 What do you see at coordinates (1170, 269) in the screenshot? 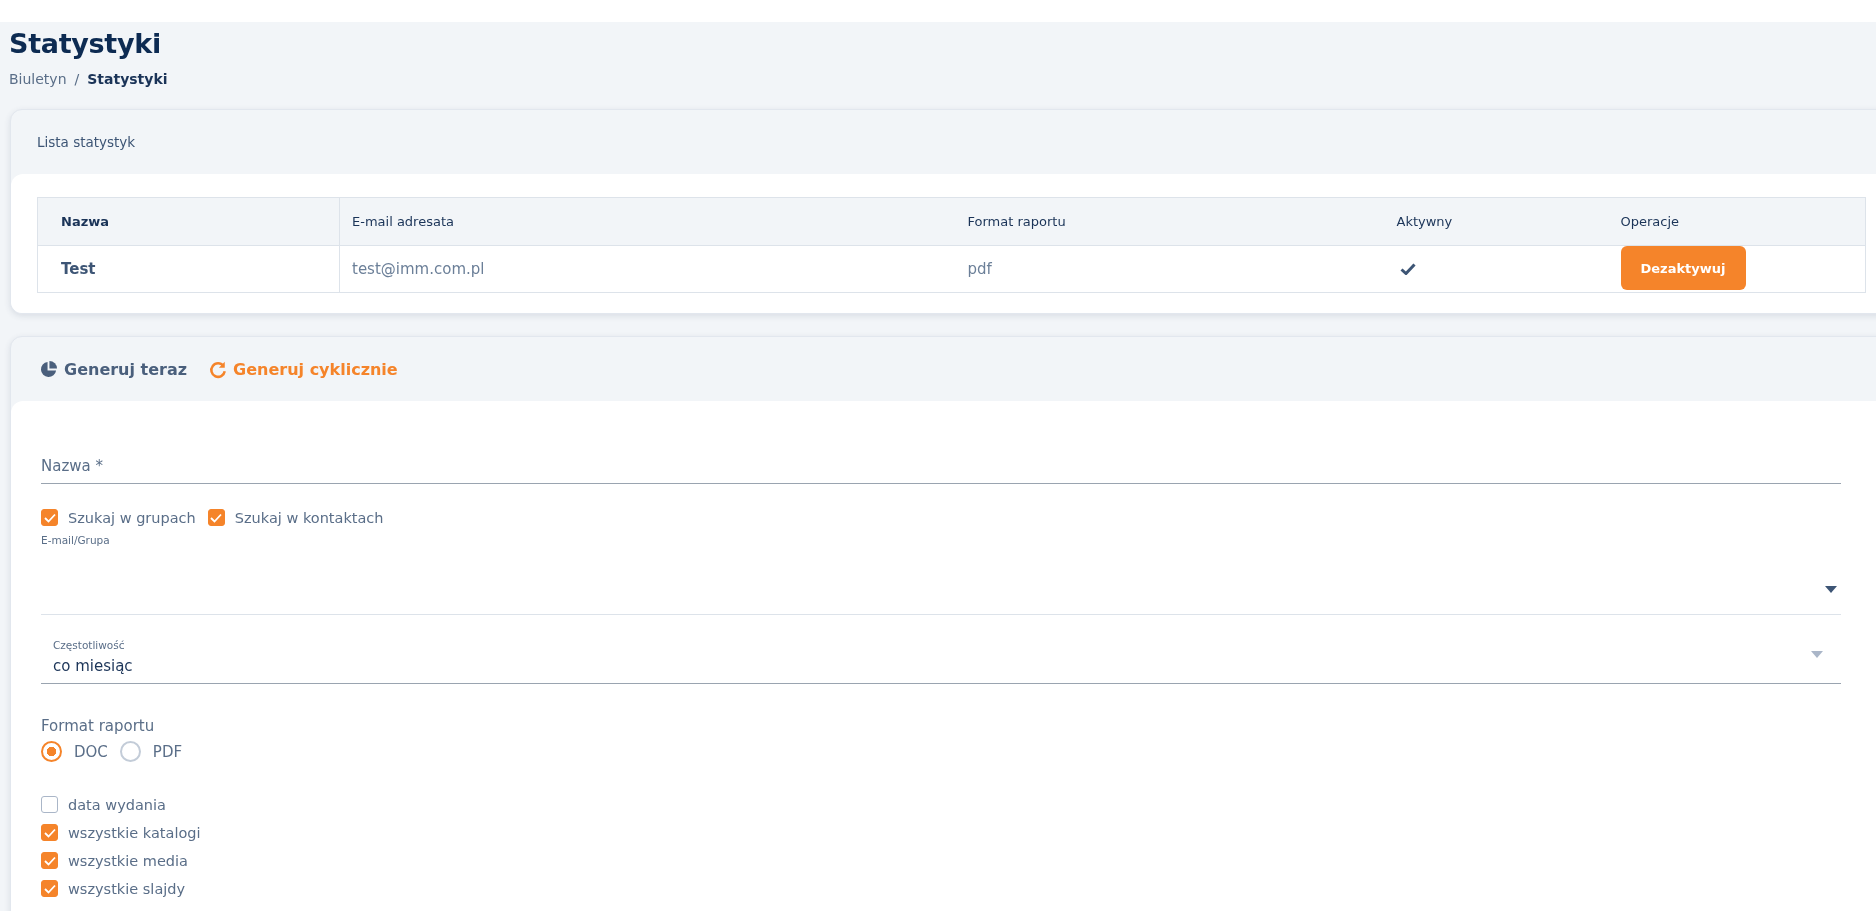
I see `table-cell: pdf` at bounding box center [1170, 269].